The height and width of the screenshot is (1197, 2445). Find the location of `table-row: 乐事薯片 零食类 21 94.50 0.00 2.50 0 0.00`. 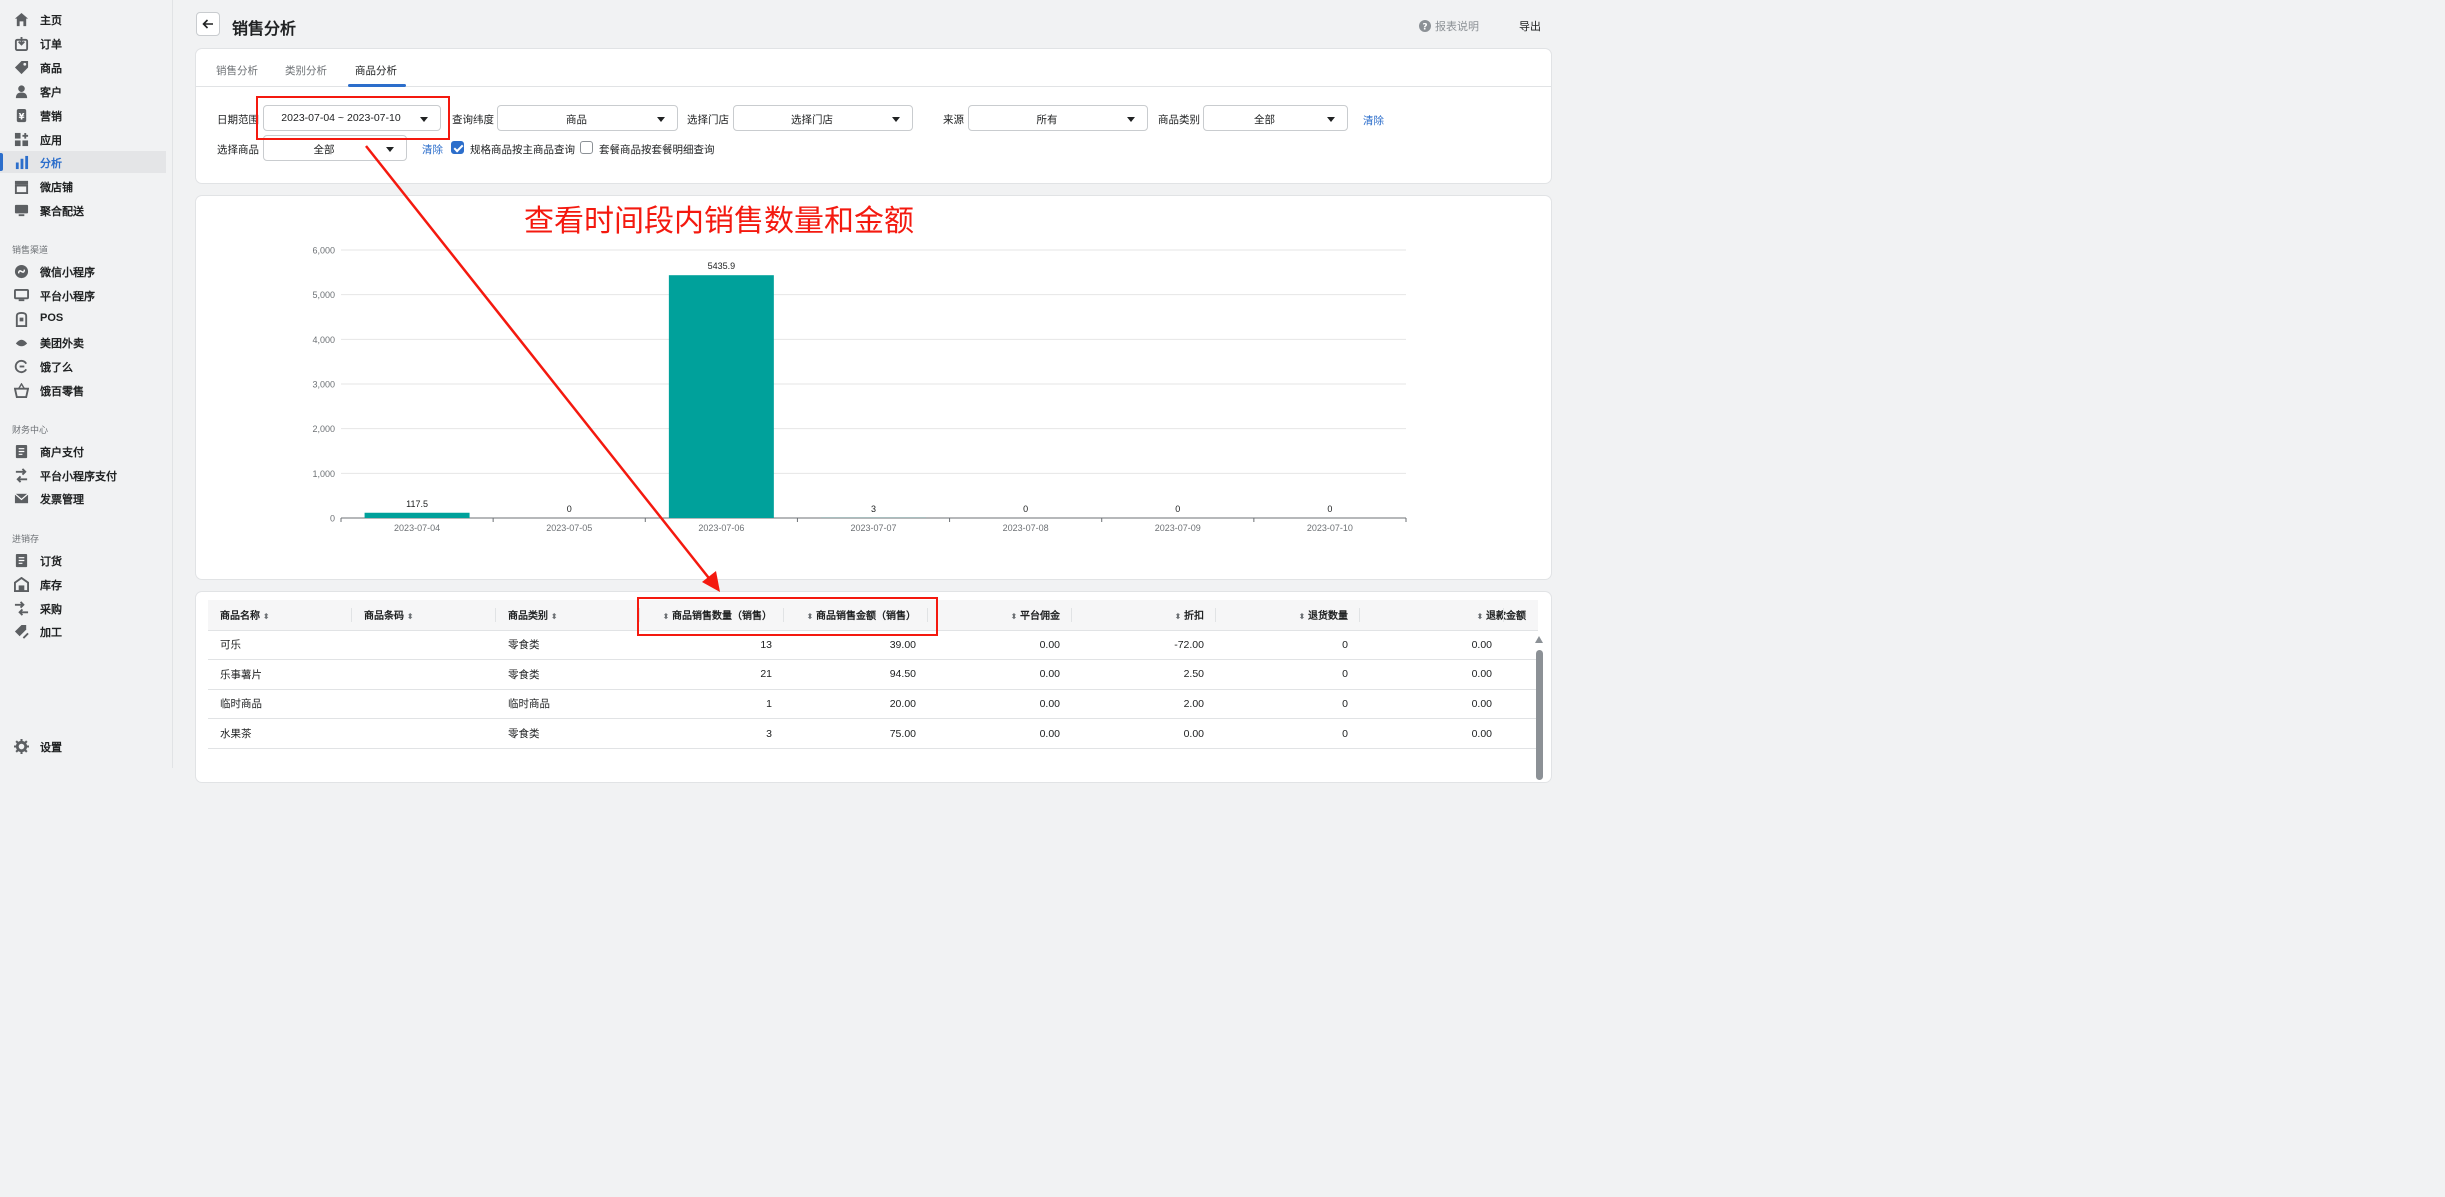

table-row: 乐事薯片 零食类 21 94.50 0.00 2.50 0 0.00 is located at coordinates (873, 674).